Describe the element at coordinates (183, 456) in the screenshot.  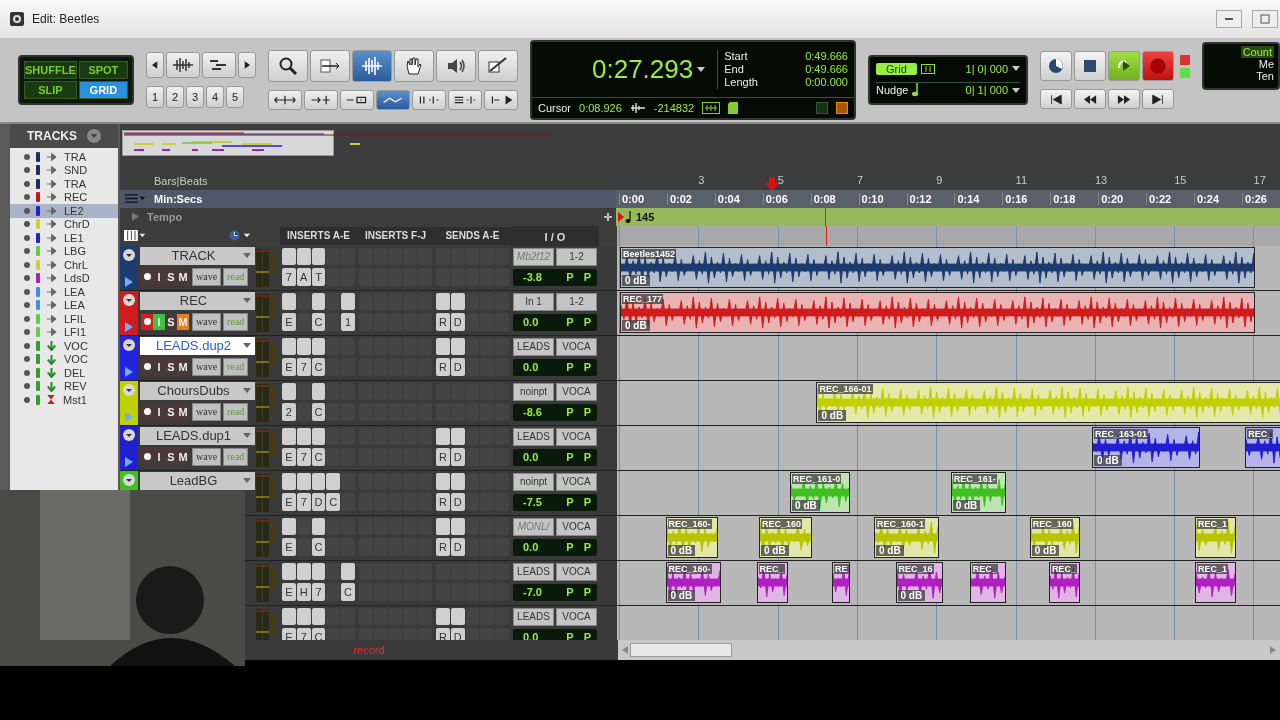
I see `track-toggle-button: M` at that location.